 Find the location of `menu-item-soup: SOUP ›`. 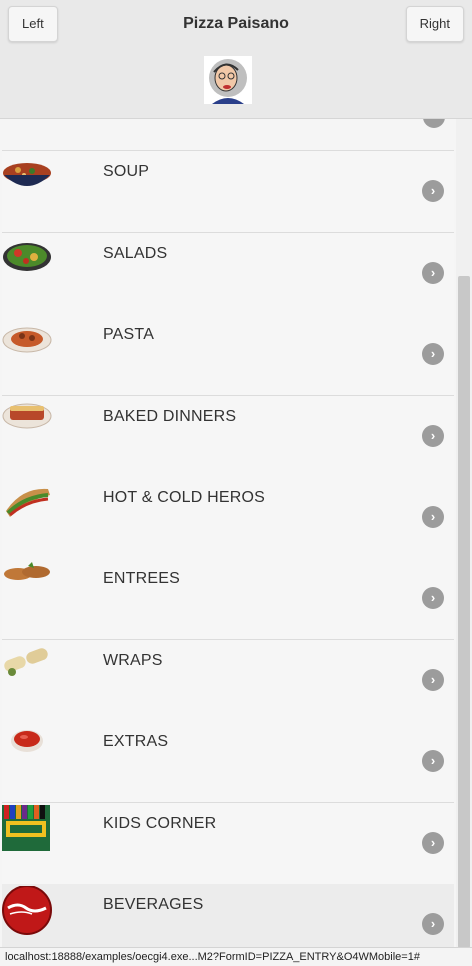

menu-item-soup: SOUP › is located at coordinates (228, 192).